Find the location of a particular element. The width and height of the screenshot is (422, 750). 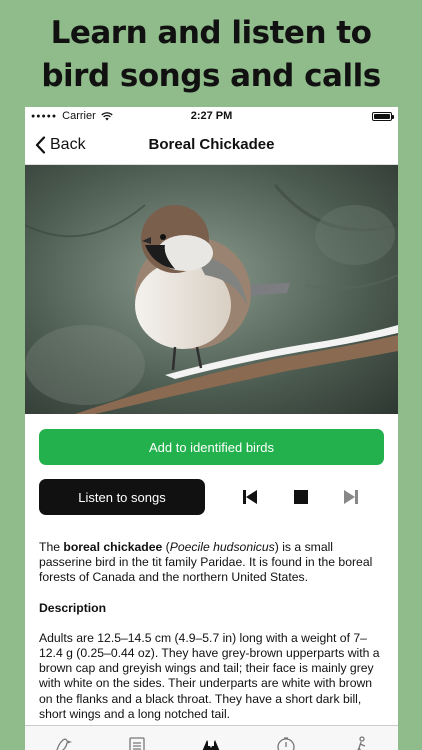

tab-timer is located at coordinates (286, 743).